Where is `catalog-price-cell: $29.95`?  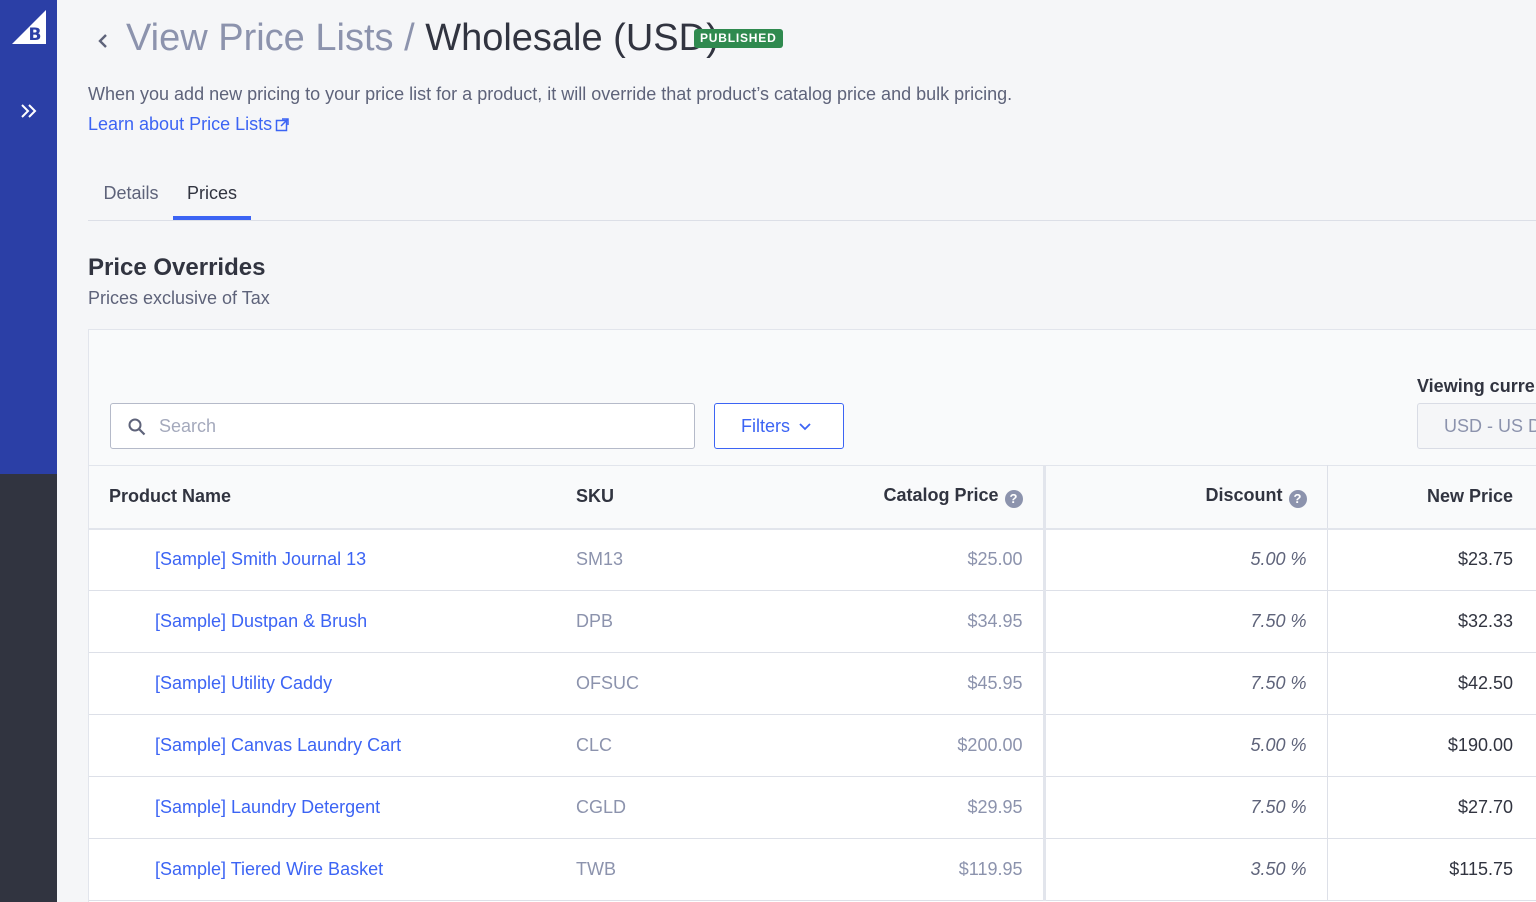
catalog-price-cell: $29.95 is located at coordinates (878, 807).